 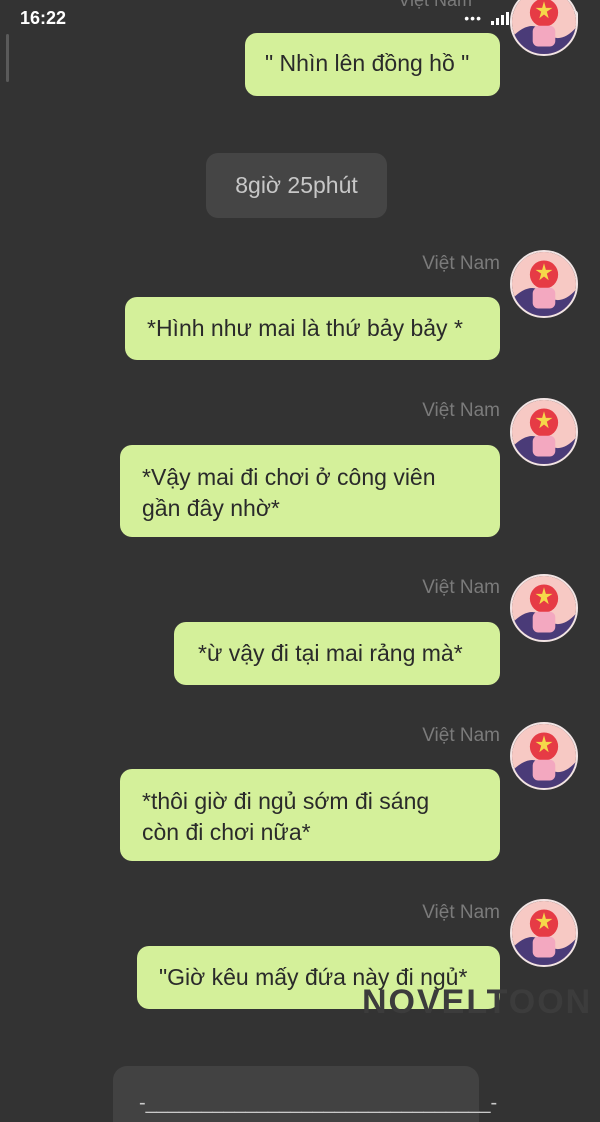 I want to click on message-text: *ừ vậy đi tại mai rảng mà*, so click(x=330, y=653).